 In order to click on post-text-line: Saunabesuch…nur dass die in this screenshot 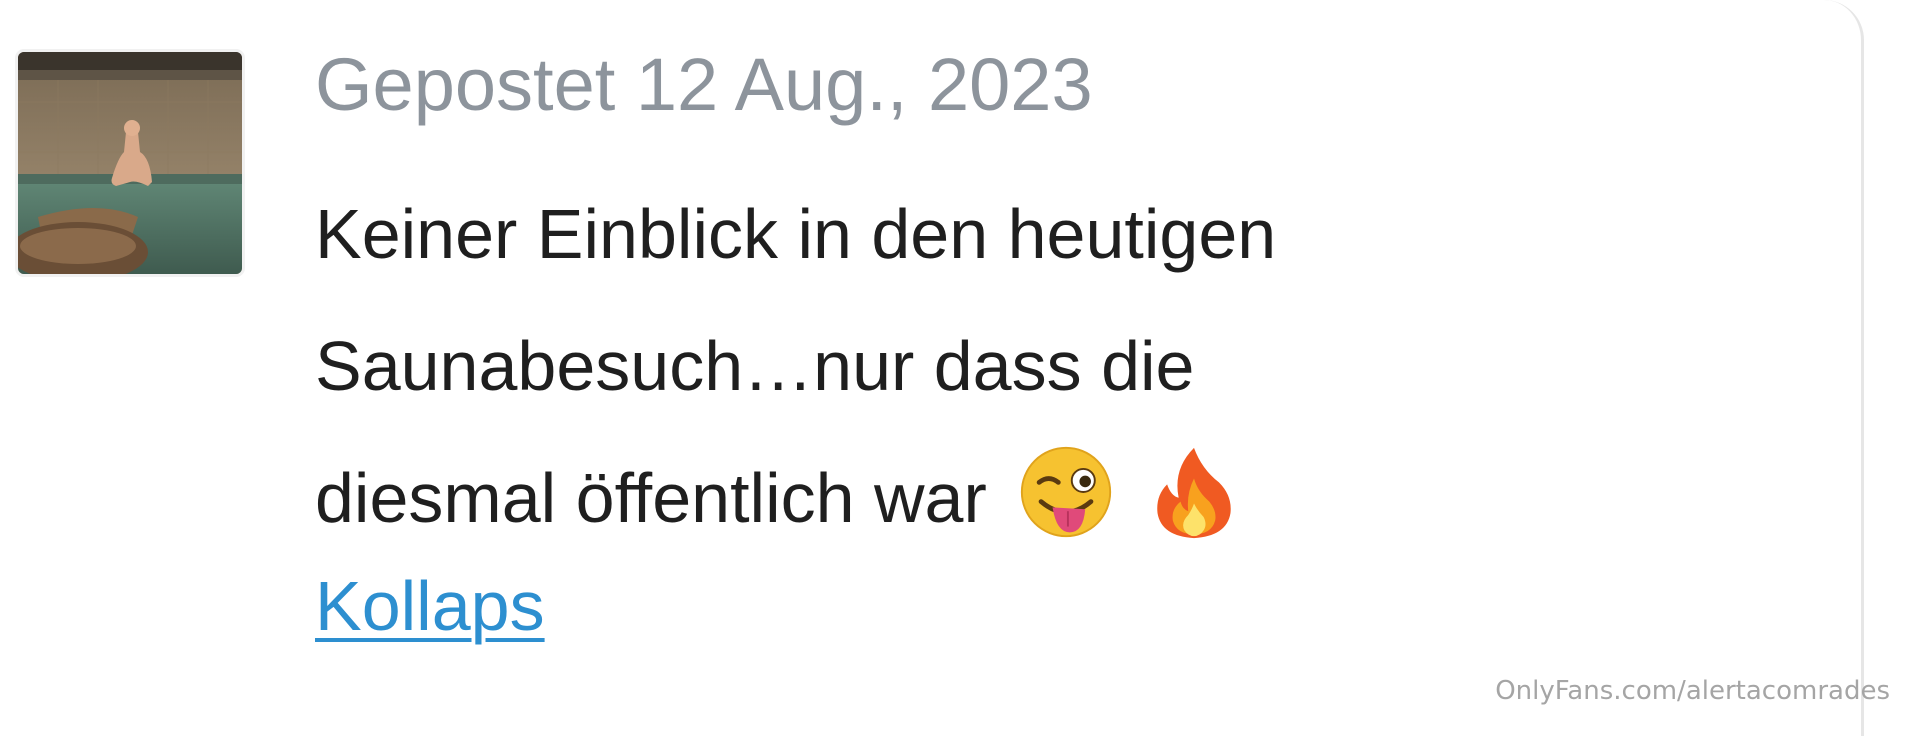, I will do `click(755, 366)`.